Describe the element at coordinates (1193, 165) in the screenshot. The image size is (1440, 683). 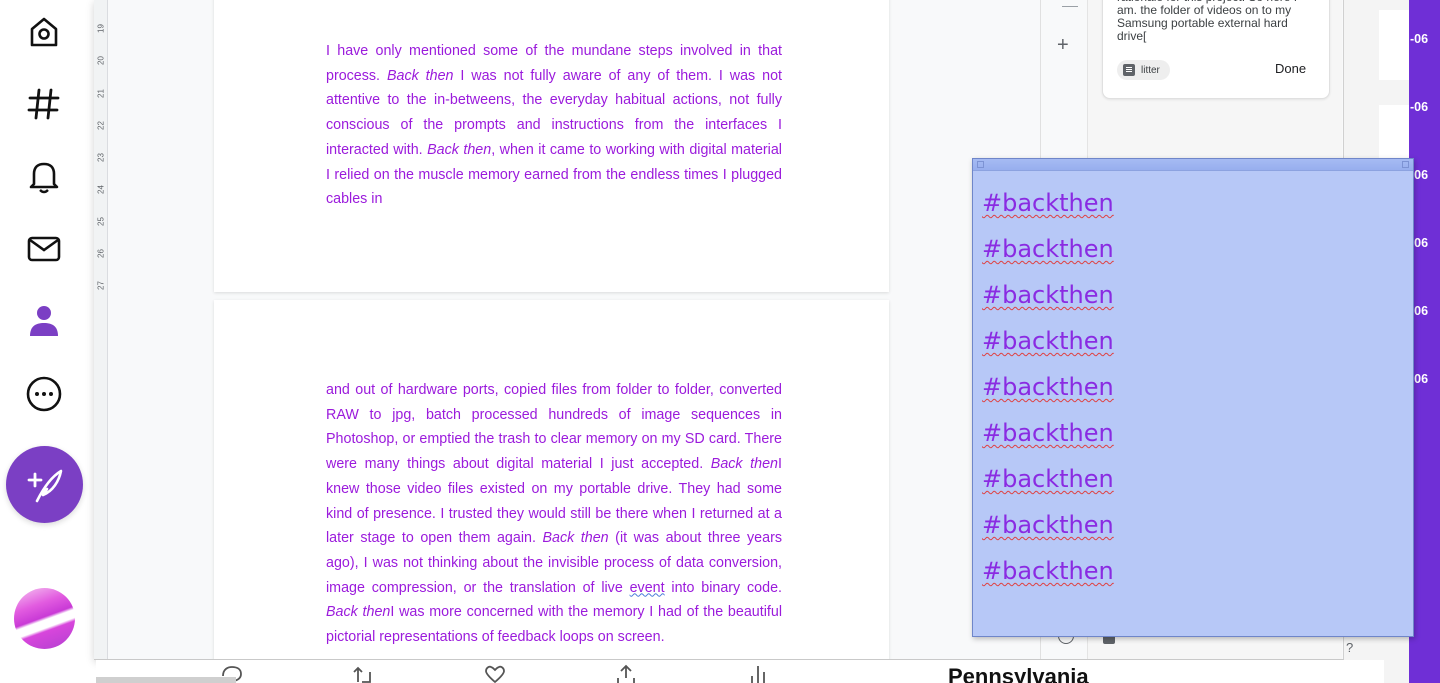
I see `sticky-title-bar` at that location.